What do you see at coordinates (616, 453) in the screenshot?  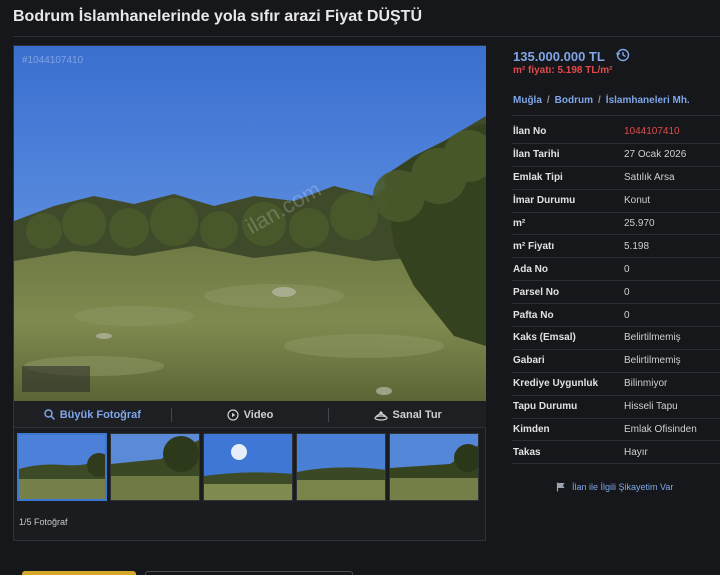 I see `detail-row-swap: Takas Hayır` at bounding box center [616, 453].